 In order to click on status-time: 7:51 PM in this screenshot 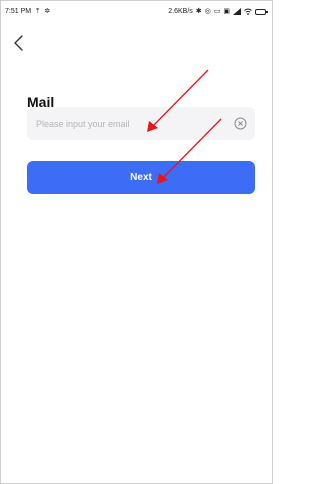, I will do `click(18, 11)`.